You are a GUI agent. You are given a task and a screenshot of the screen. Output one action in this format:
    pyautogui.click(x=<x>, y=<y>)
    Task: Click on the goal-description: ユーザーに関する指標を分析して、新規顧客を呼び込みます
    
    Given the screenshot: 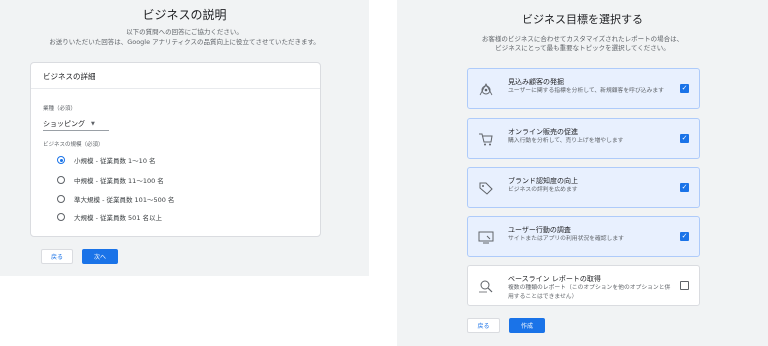 What is the action you would take?
    pyautogui.click(x=586, y=91)
    